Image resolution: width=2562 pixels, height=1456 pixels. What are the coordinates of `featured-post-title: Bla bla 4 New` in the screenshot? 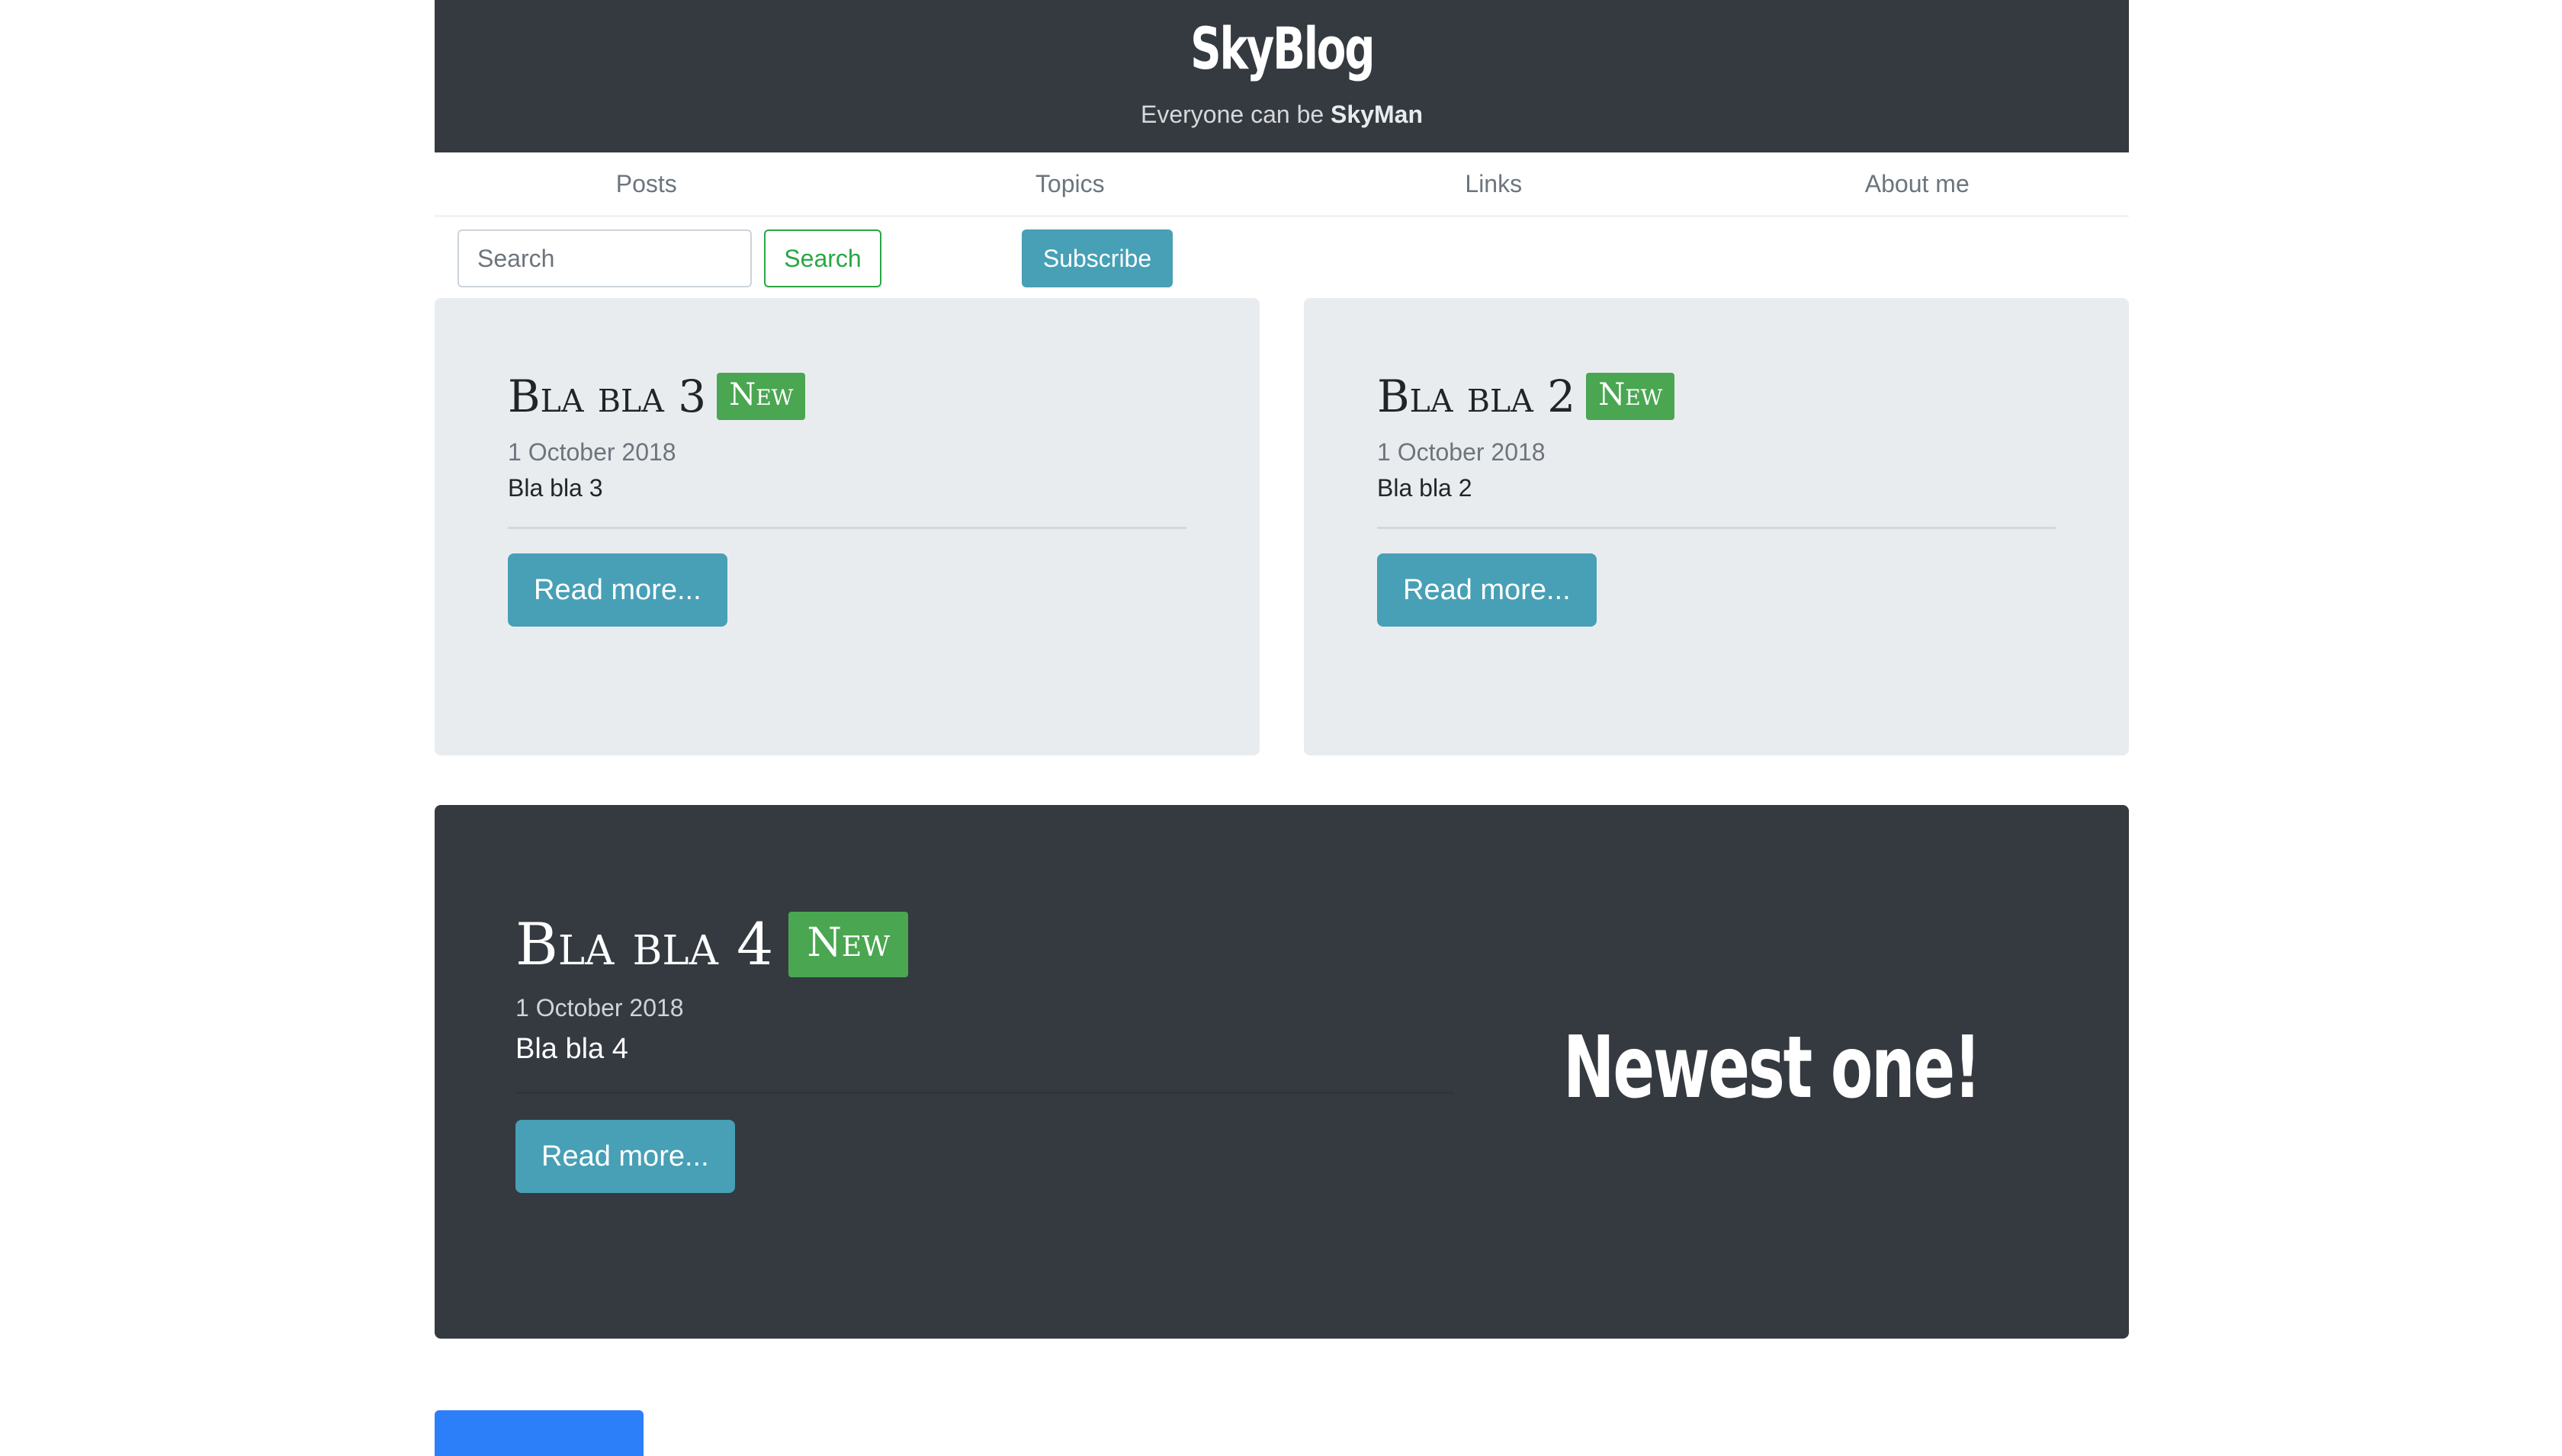 It's located at (984, 944).